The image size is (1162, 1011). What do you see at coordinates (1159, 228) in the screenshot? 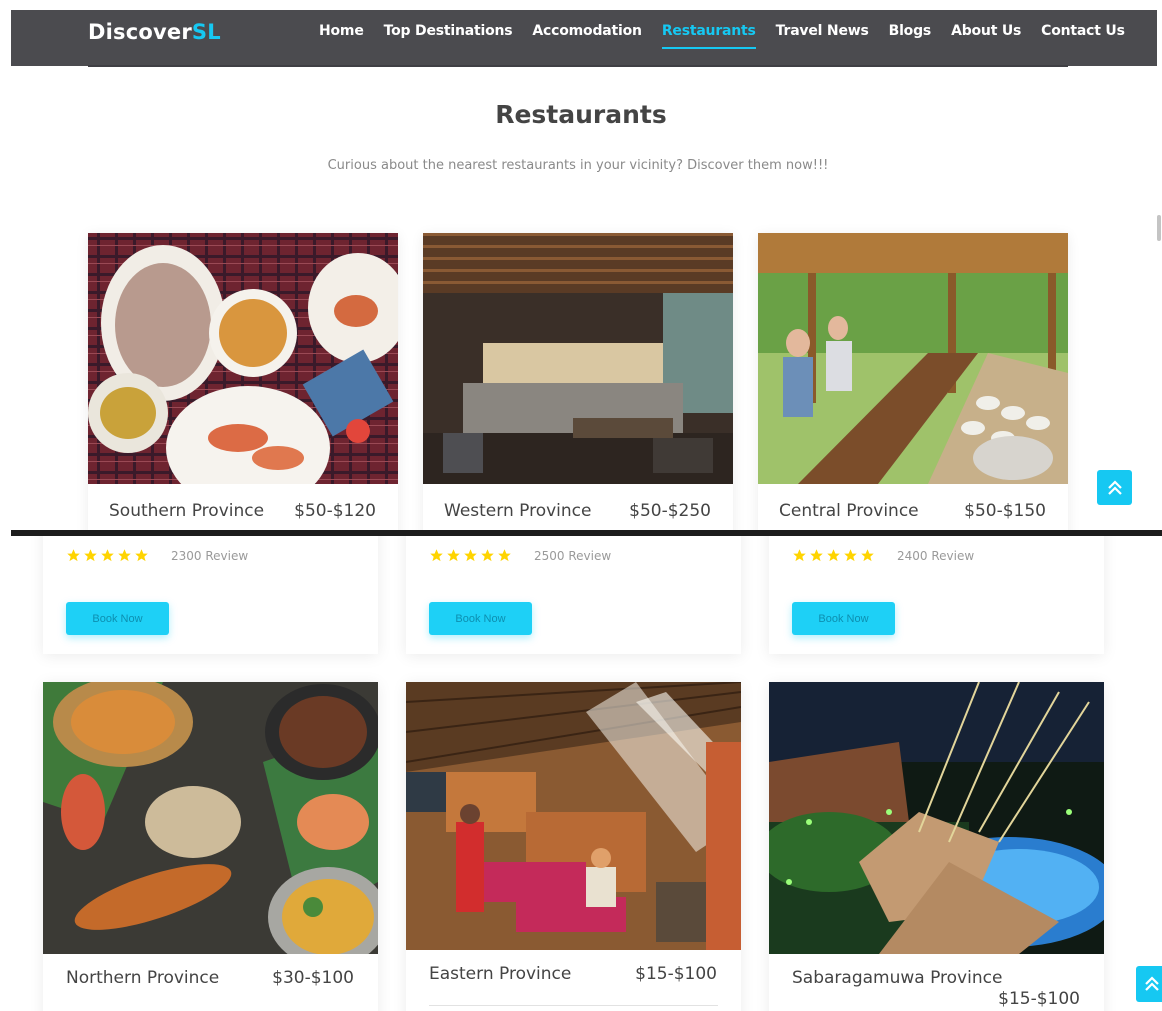
I see `scrollbar-thumb` at bounding box center [1159, 228].